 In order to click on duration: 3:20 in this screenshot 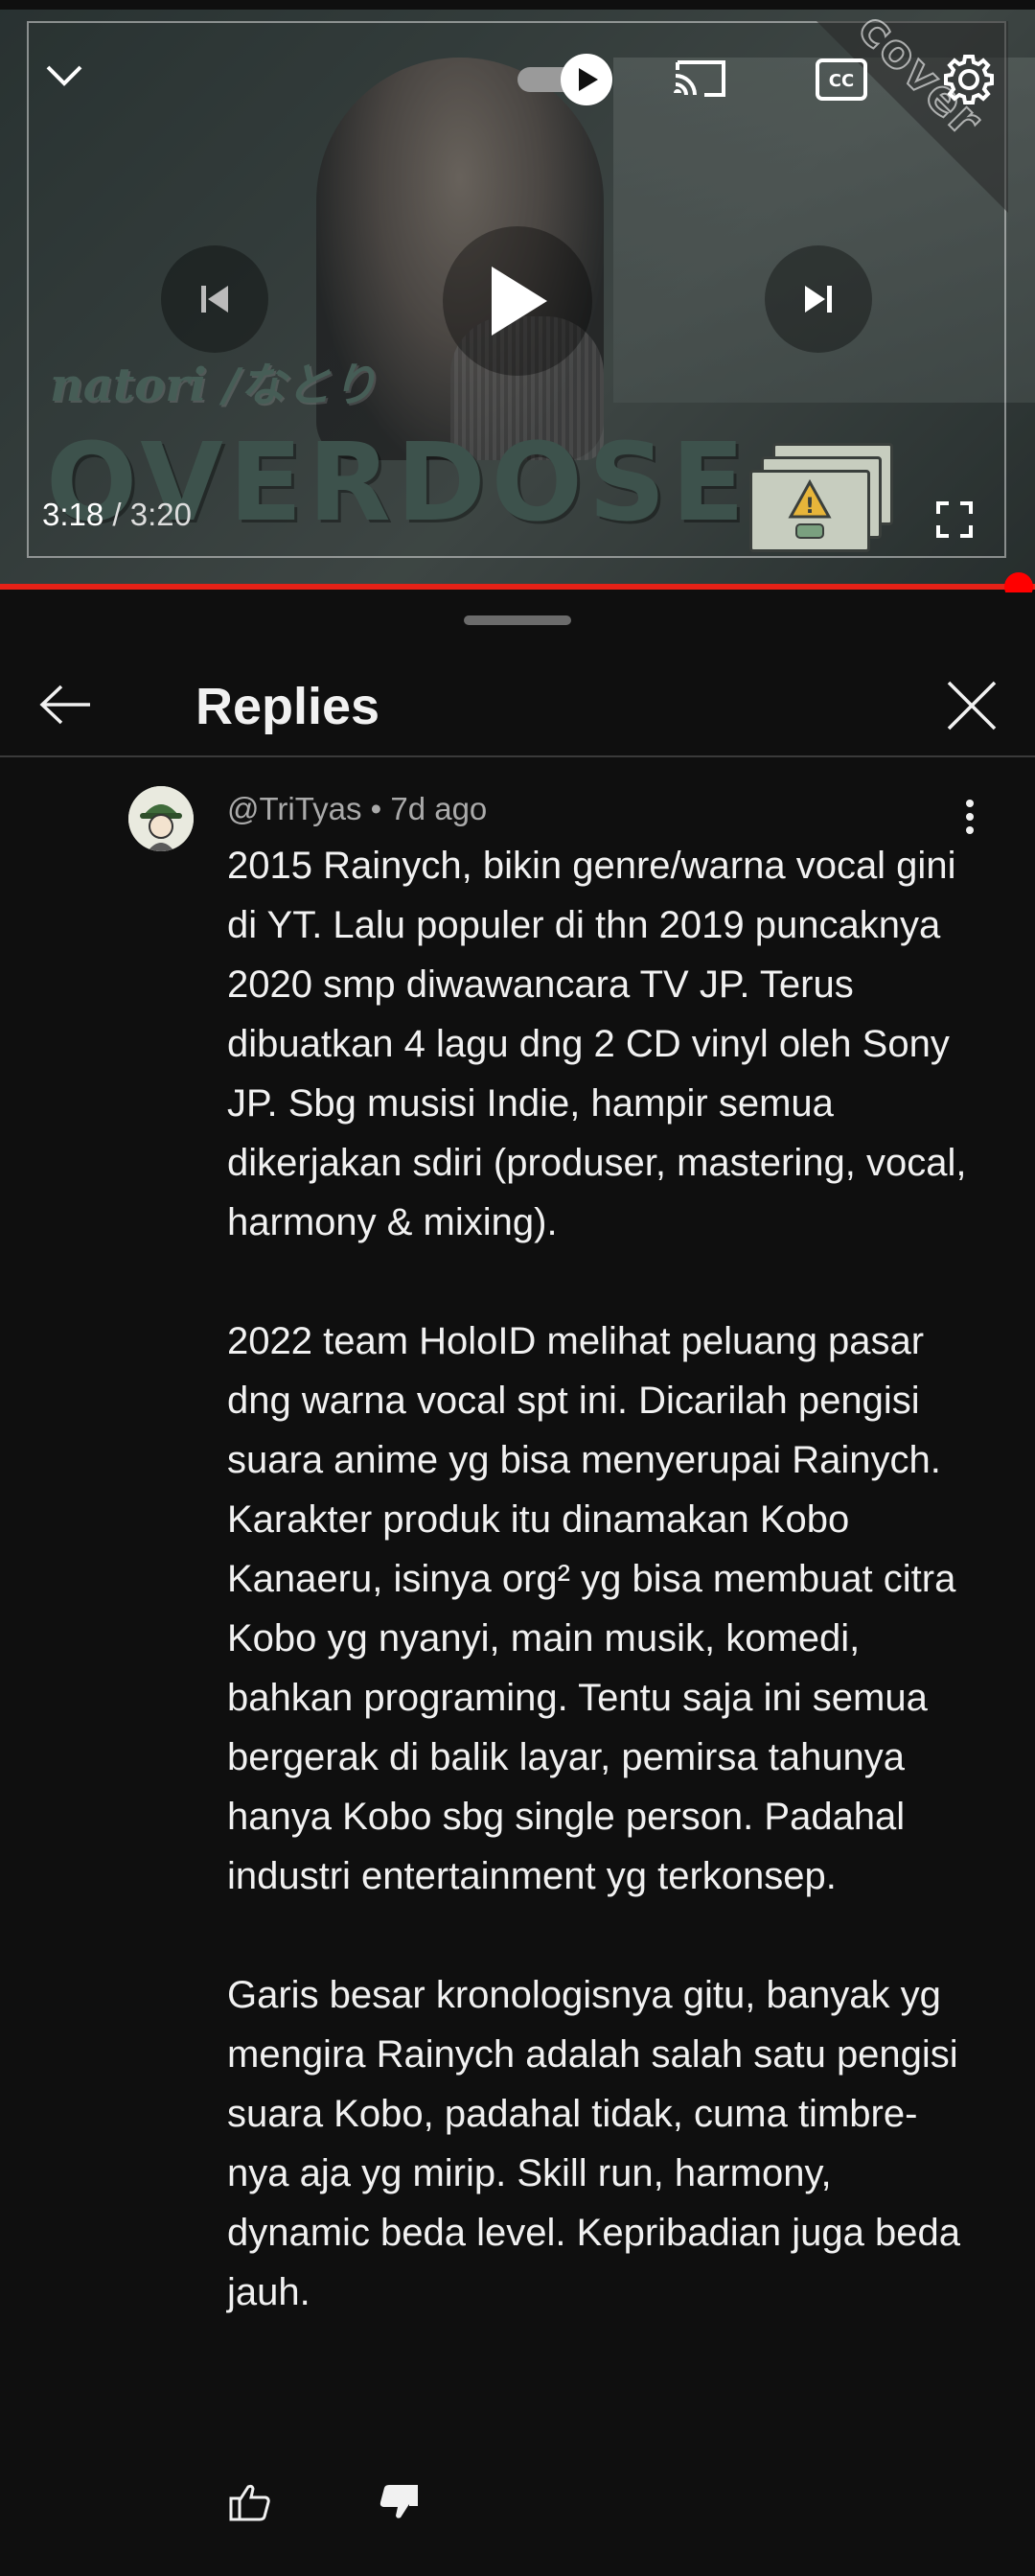, I will do `click(160, 514)`.